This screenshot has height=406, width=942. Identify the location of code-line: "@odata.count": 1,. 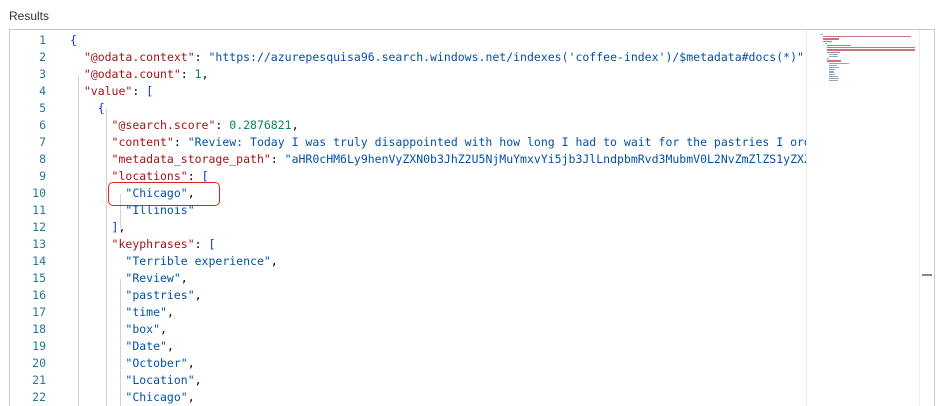
(139, 74).